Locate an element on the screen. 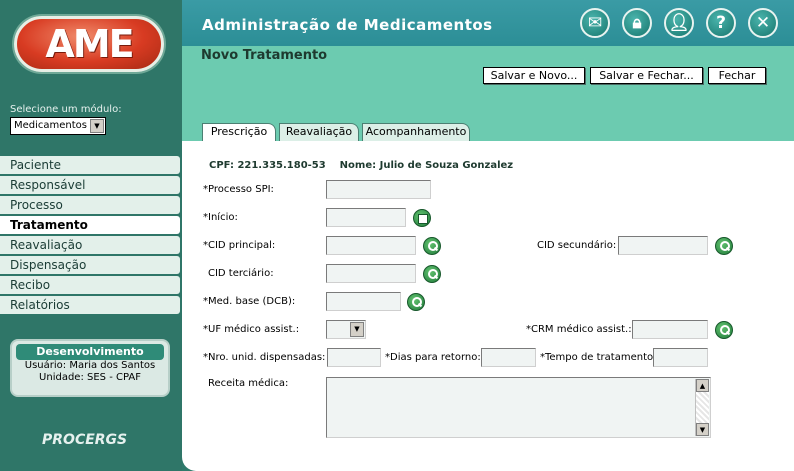 The height and width of the screenshot is (471, 794). environment-title: Desenvolvimento is located at coordinates (90, 352).